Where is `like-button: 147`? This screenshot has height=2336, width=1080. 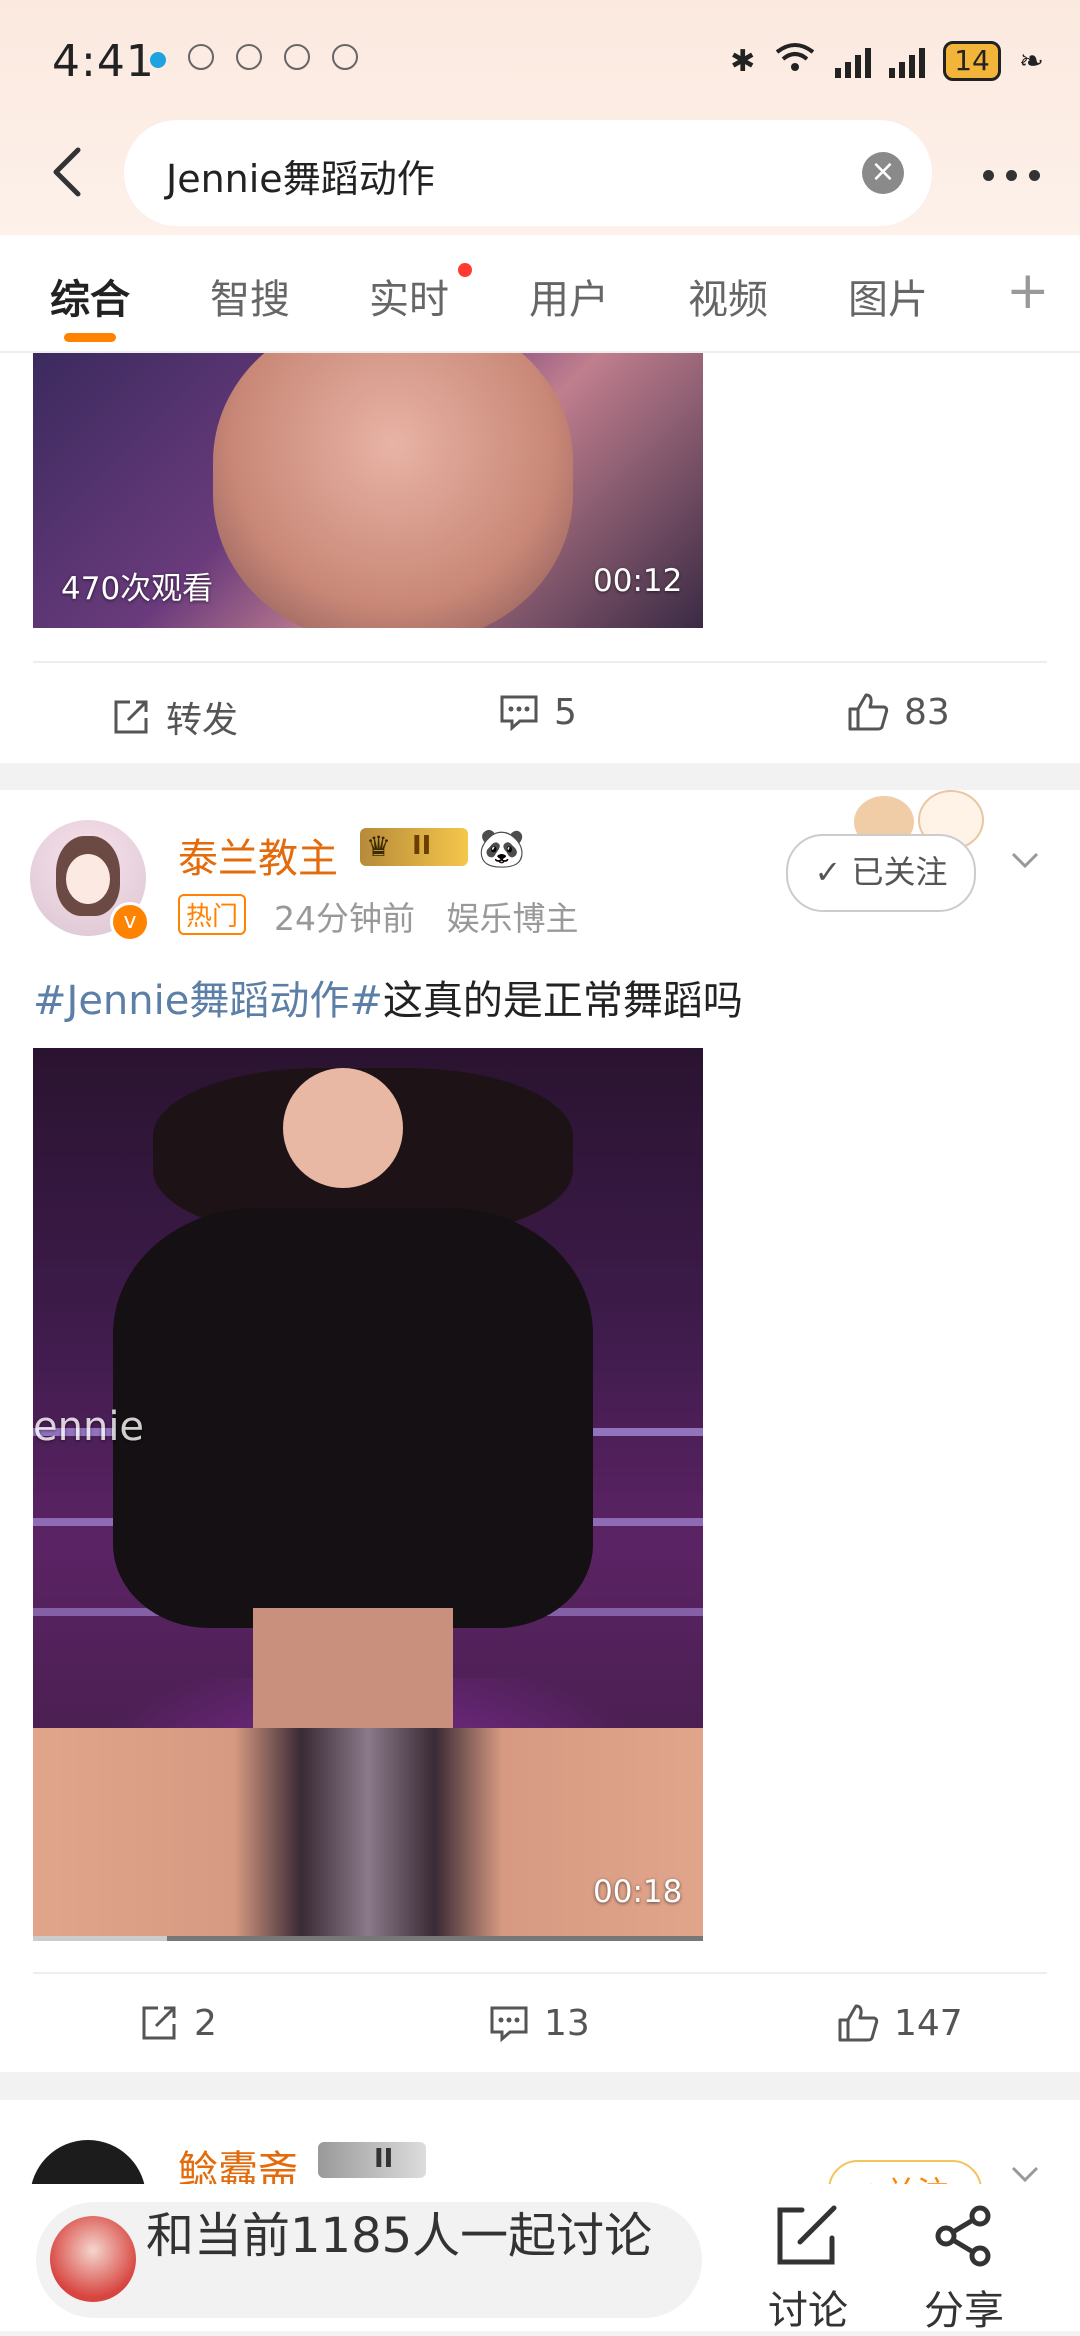
like-button: 147 is located at coordinates (899, 2023).